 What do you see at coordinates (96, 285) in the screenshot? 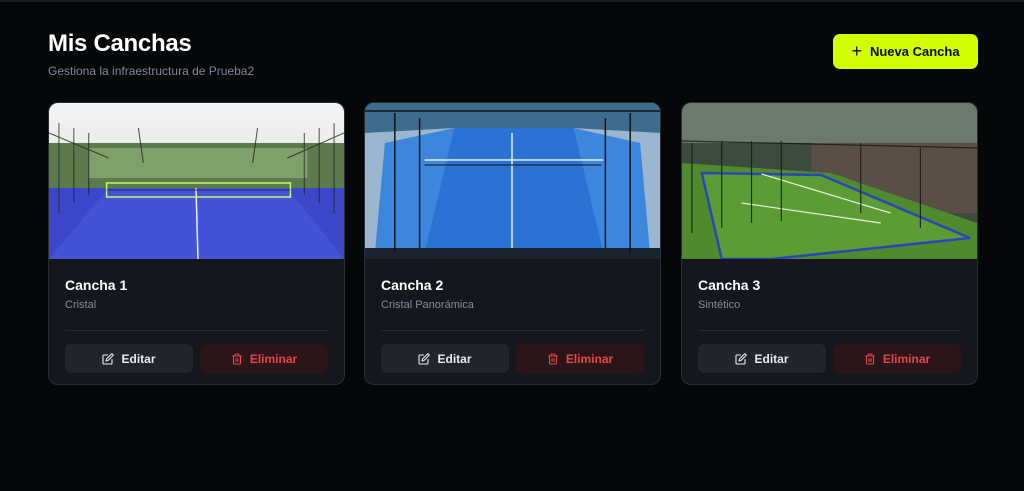
I see `court-name: Cancha 1` at bounding box center [96, 285].